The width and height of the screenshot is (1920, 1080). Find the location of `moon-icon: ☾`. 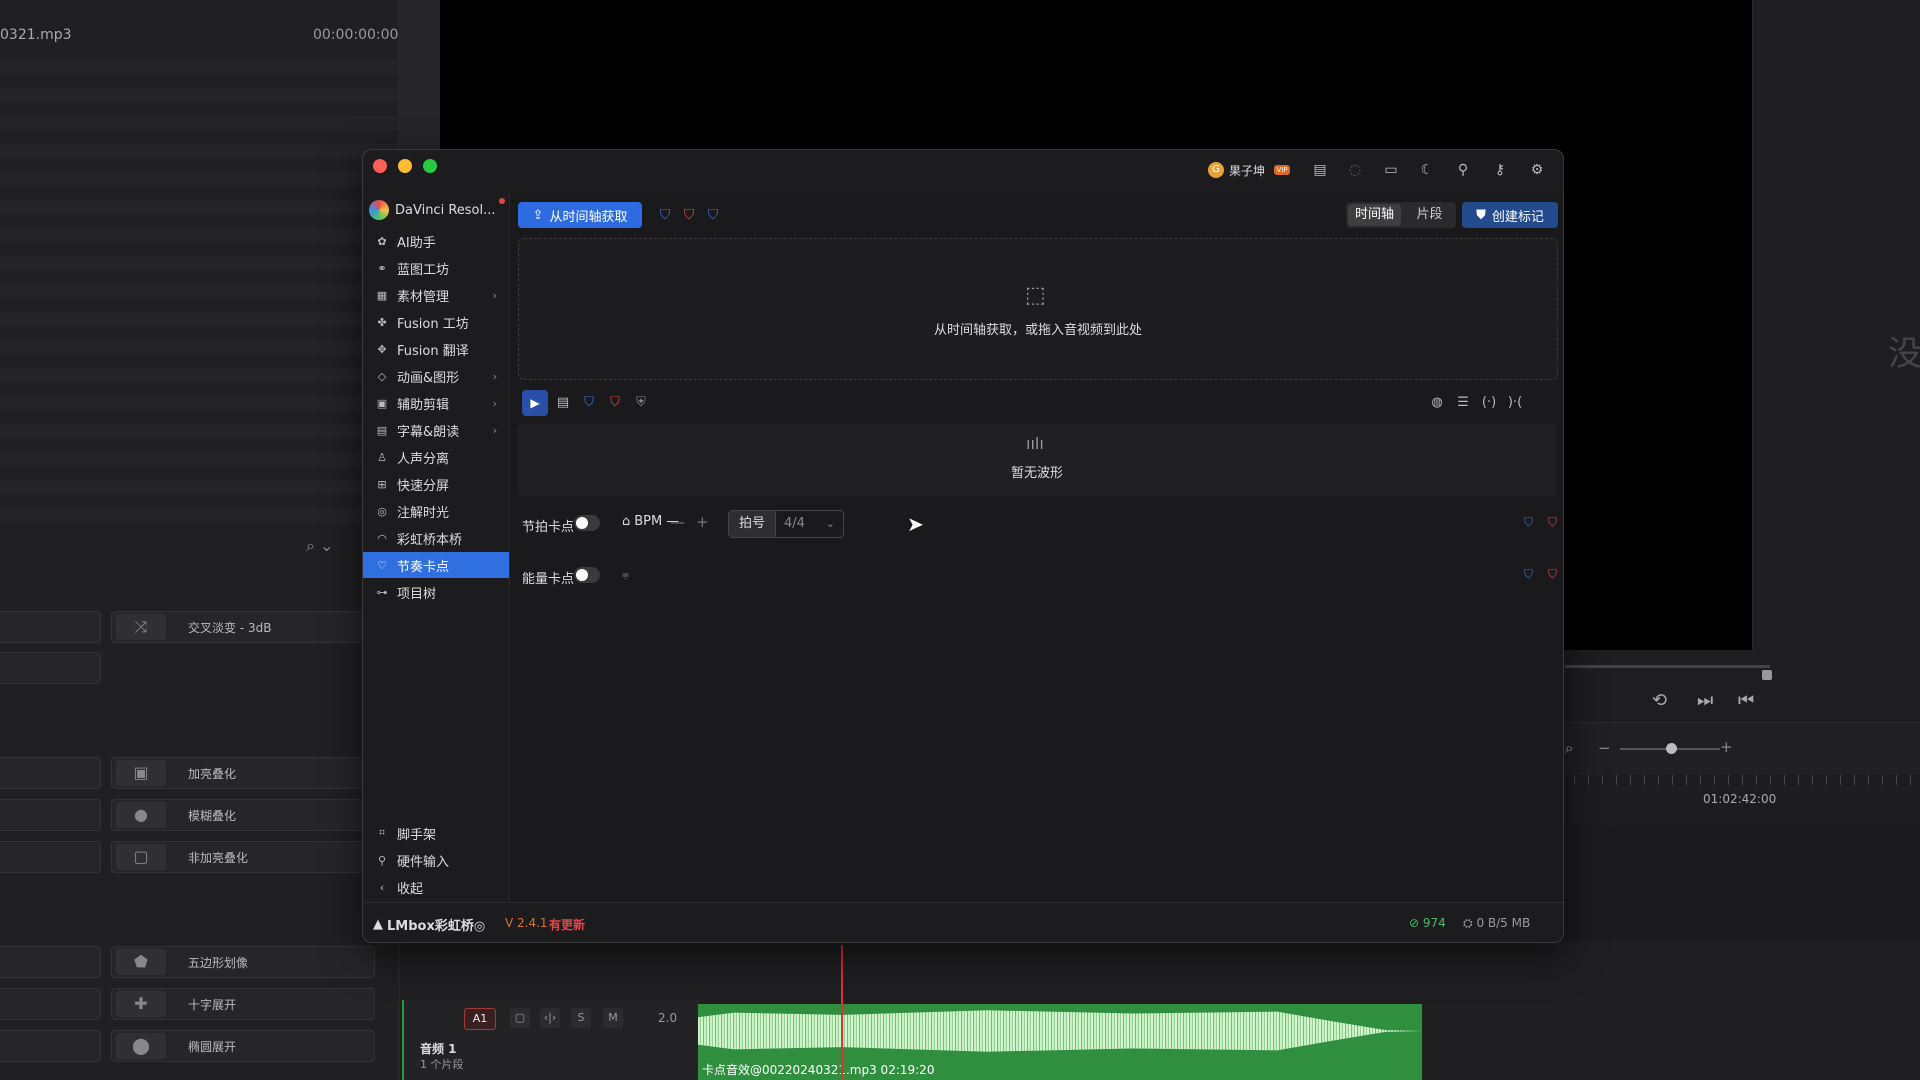

moon-icon: ☾ is located at coordinates (1427, 170).